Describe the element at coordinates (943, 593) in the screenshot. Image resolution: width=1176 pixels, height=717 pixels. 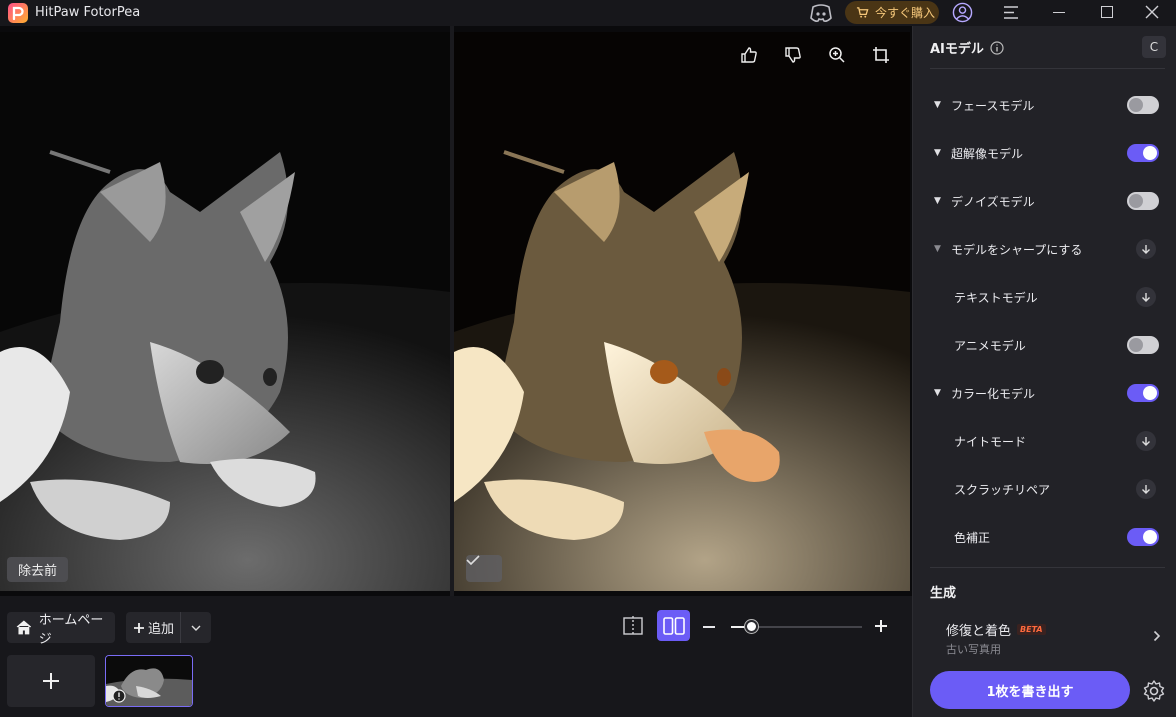
I see `generate-section-title: 生成` at that location.